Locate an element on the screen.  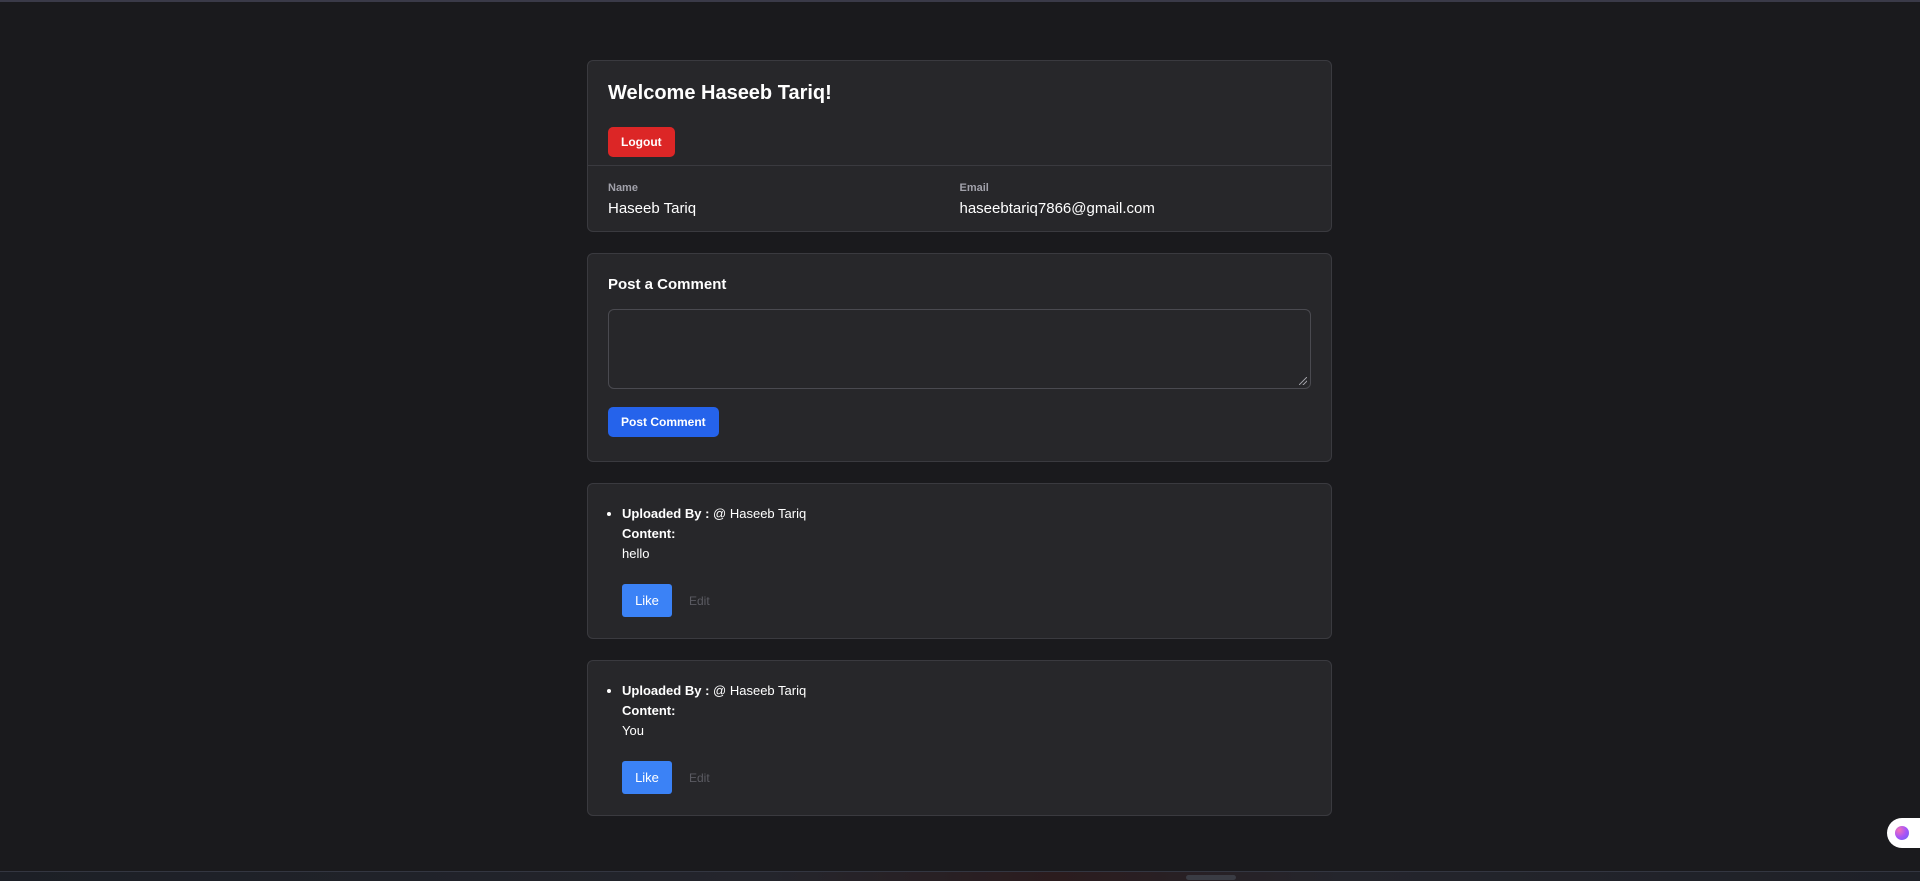
name-field: Name Haseeb Tariq is located at coordinates (784, 199).